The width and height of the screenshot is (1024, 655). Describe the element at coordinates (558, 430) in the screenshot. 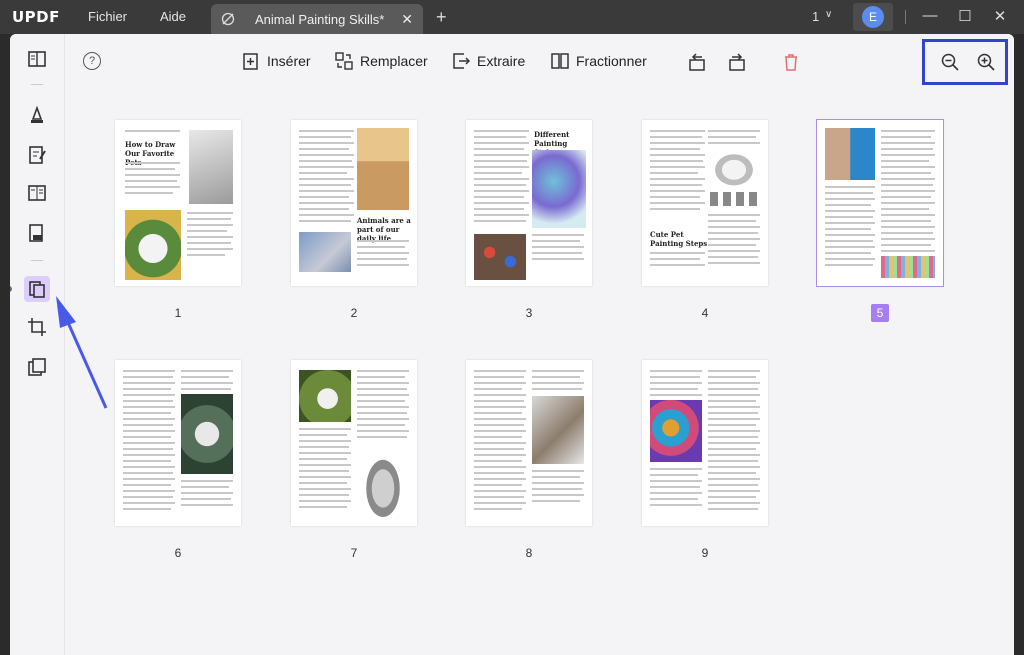

I see `horse-sketch-image` at that location.